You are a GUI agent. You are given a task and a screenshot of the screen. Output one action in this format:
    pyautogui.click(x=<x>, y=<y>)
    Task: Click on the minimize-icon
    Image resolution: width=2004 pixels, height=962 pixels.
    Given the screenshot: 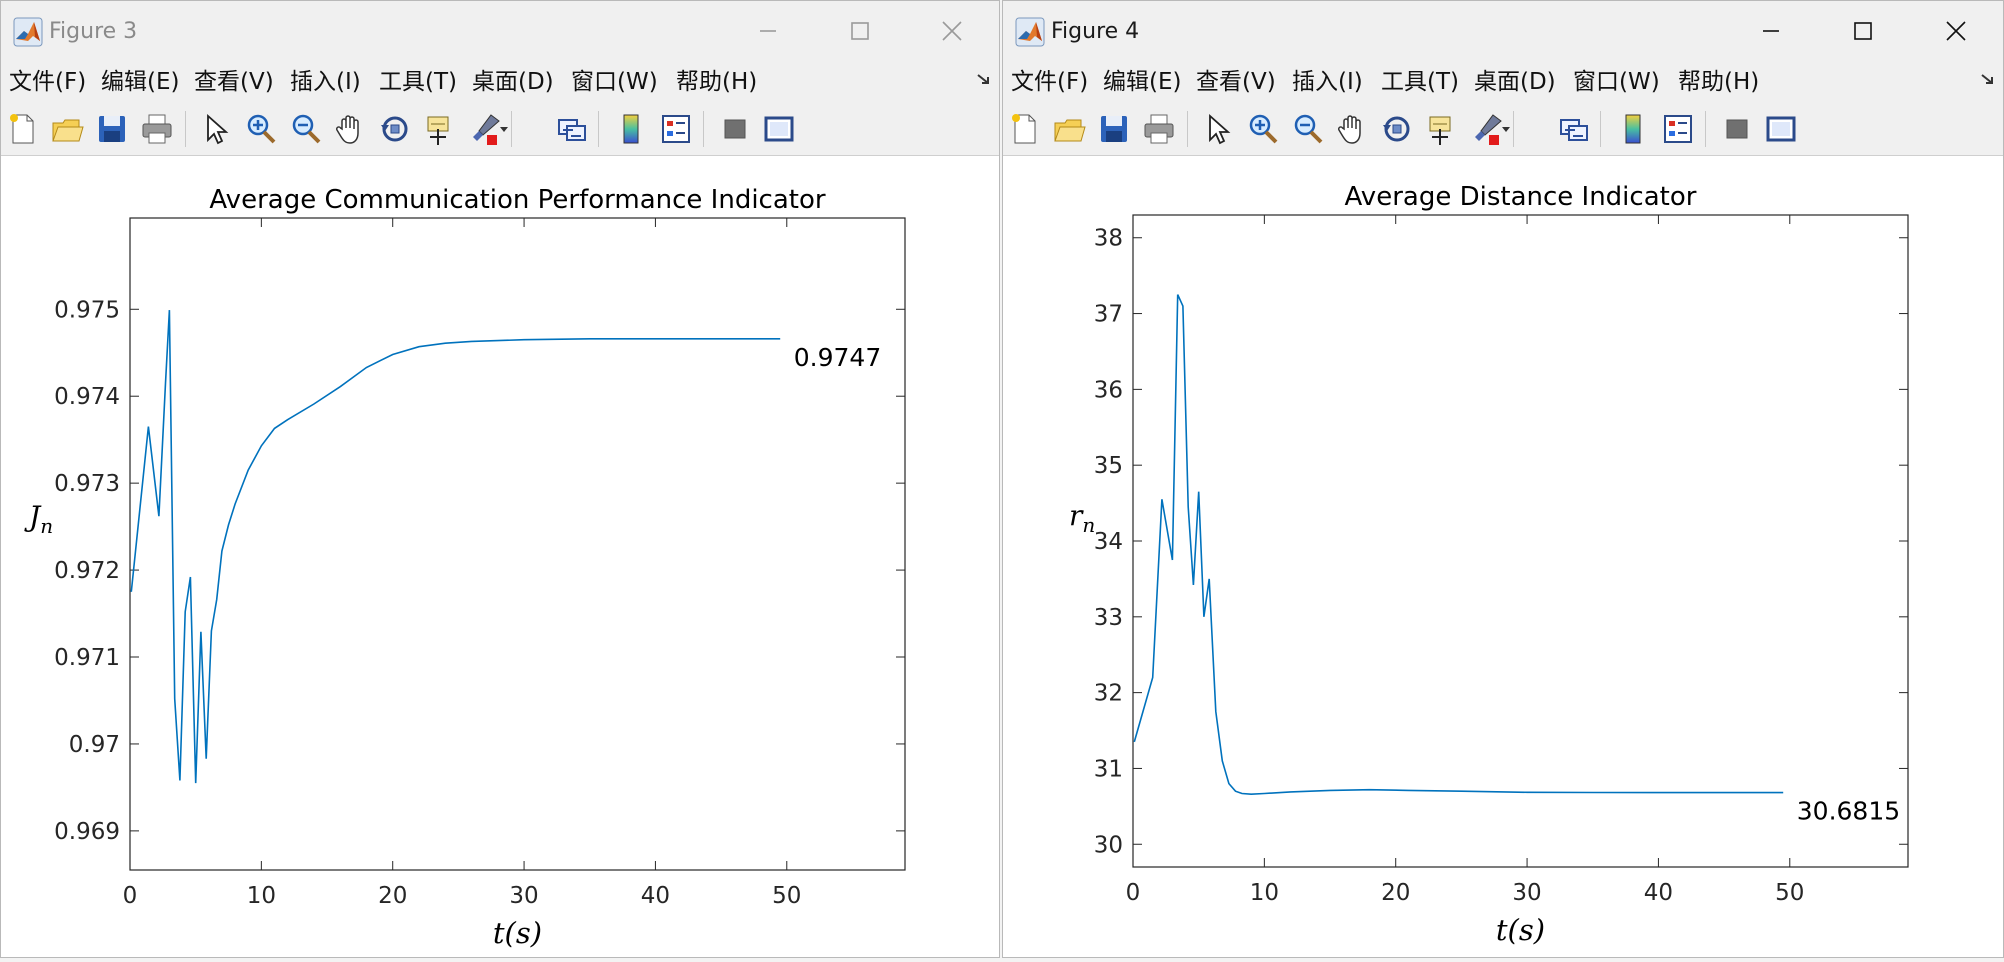 What is the action you would take?
    pyautogui.click(x=1771, y=31)
    